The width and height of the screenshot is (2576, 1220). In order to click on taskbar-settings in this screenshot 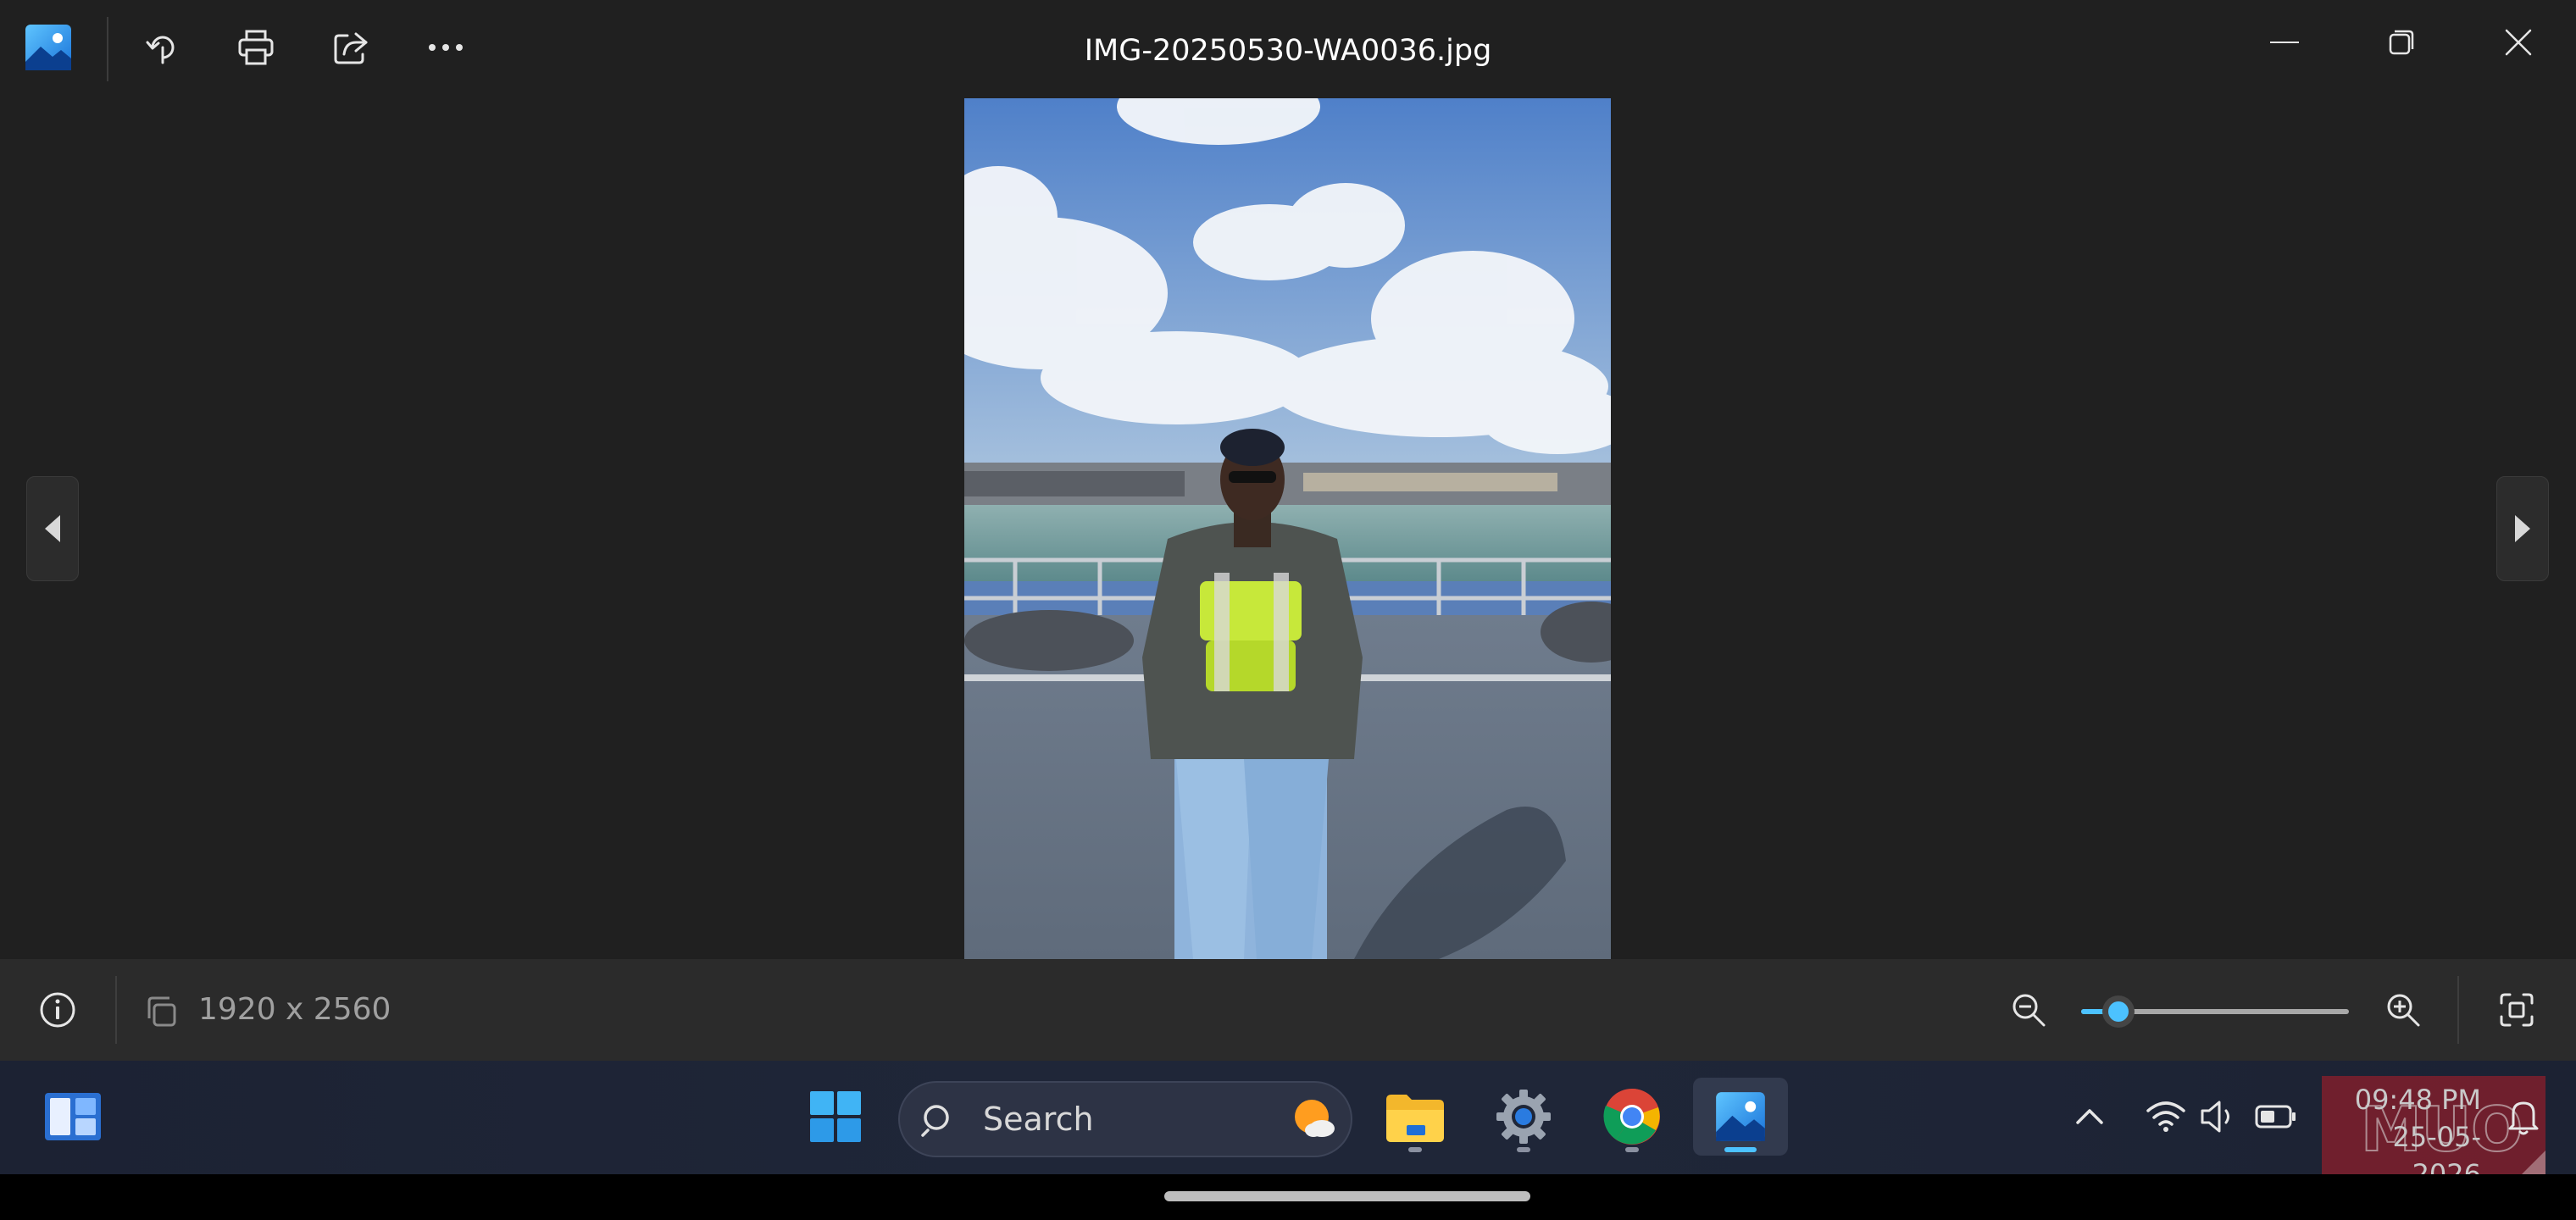, I will do `click(1524, 1117)`.